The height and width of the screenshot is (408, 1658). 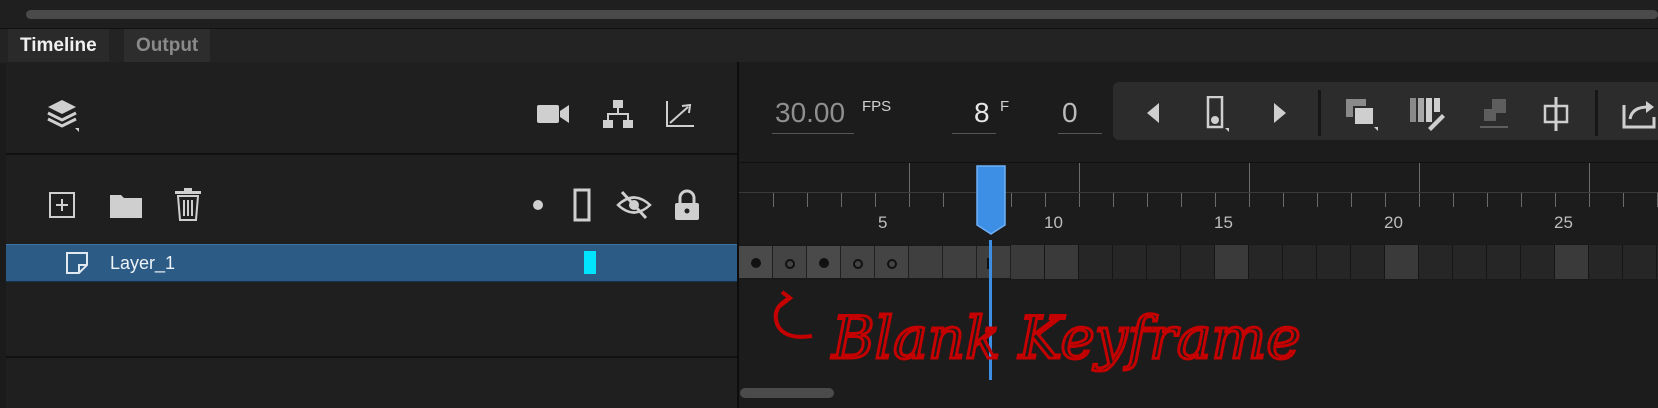 I want to click on new-folder-icon, so click(x=126, y=205).